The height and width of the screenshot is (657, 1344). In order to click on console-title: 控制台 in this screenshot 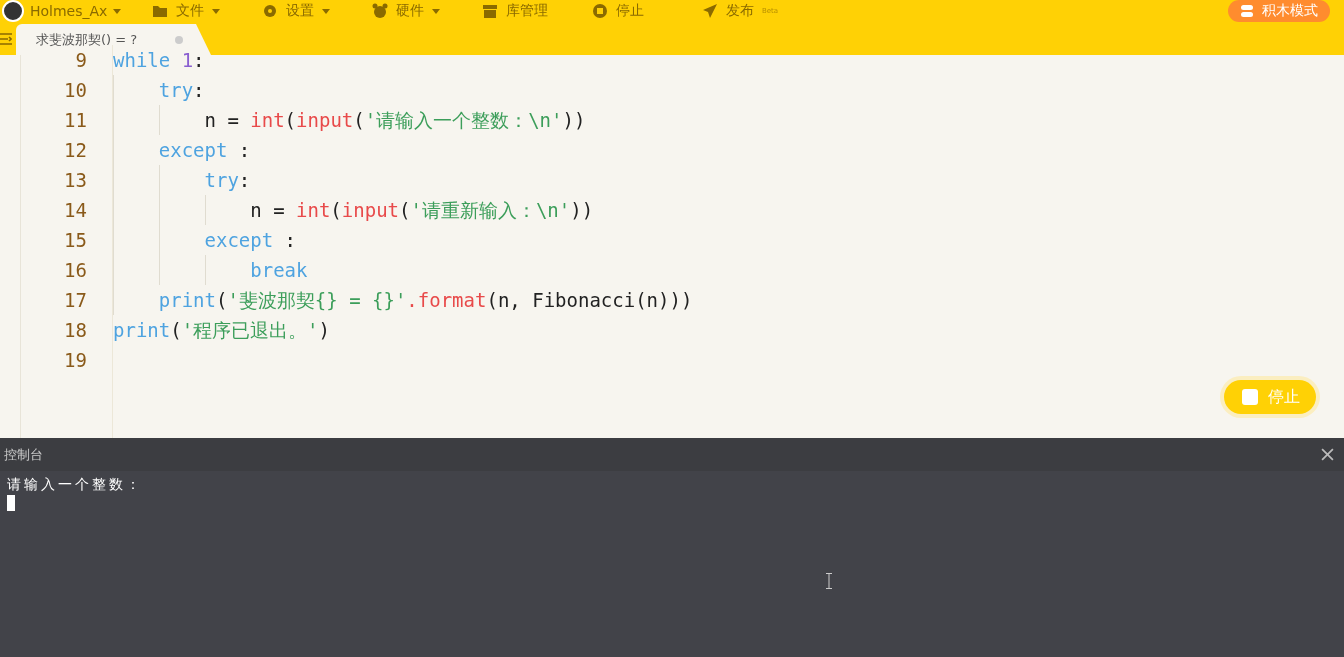, I will do `click(23, 454)`.